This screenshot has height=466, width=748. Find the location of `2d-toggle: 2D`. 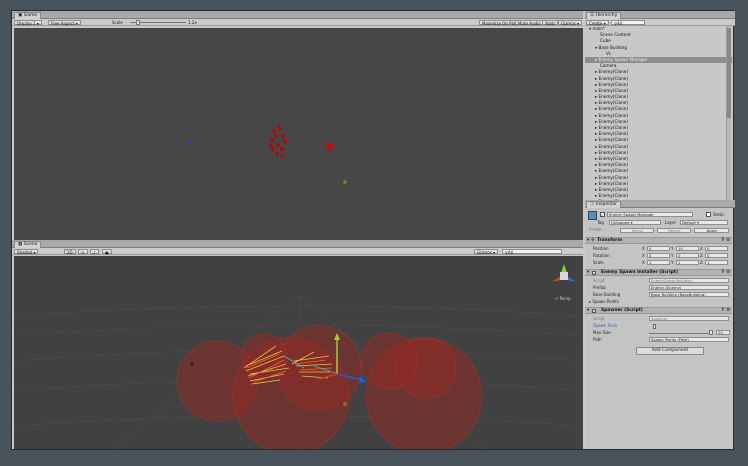

2d-toggle: 2D is located at coordinates (70, 252).